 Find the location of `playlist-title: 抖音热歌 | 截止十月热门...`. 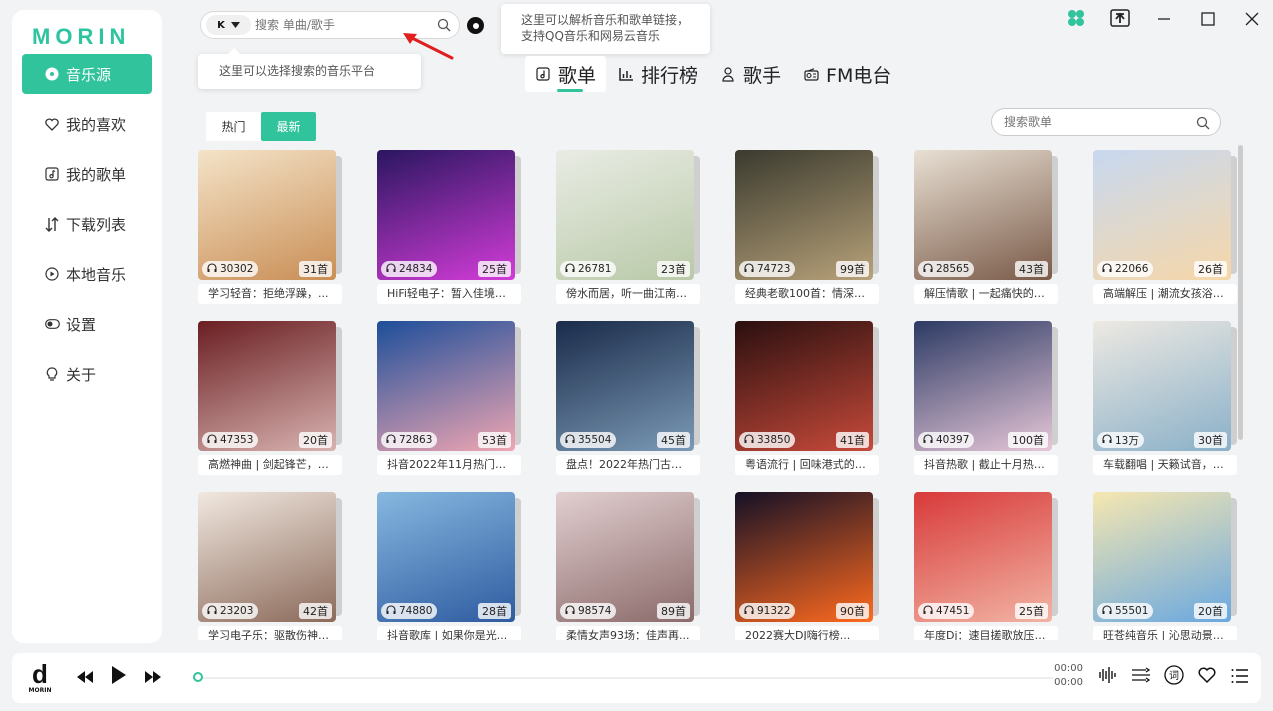

playlist-title: 抖音热歌 | 截止十月热门... is located at coordinates (986, 465).